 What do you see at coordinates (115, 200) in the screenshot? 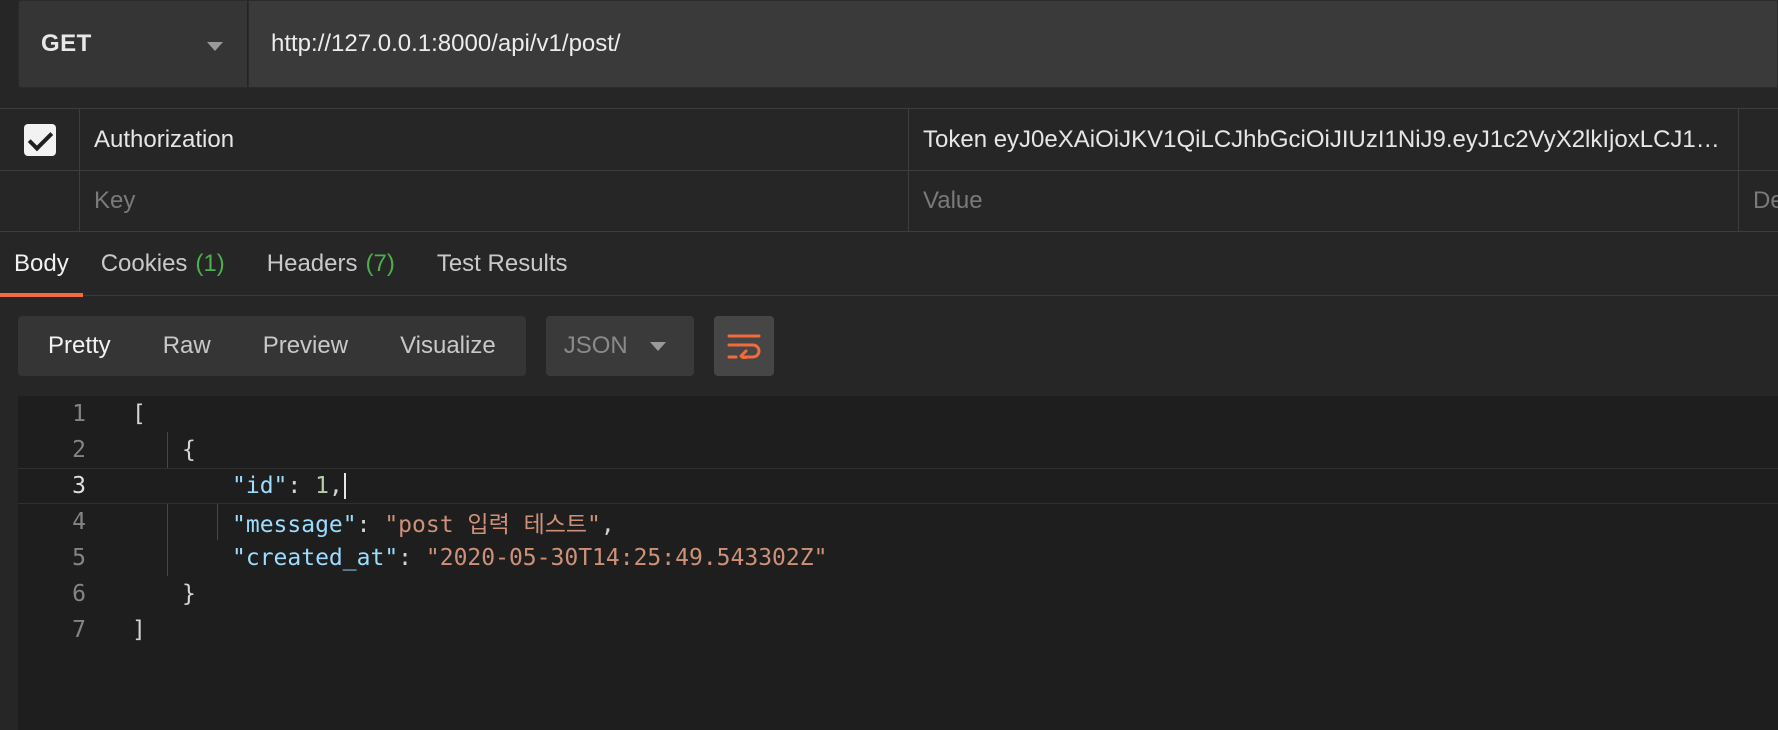
I see `key-placeholder: Key` at bounding box center [115, 200].